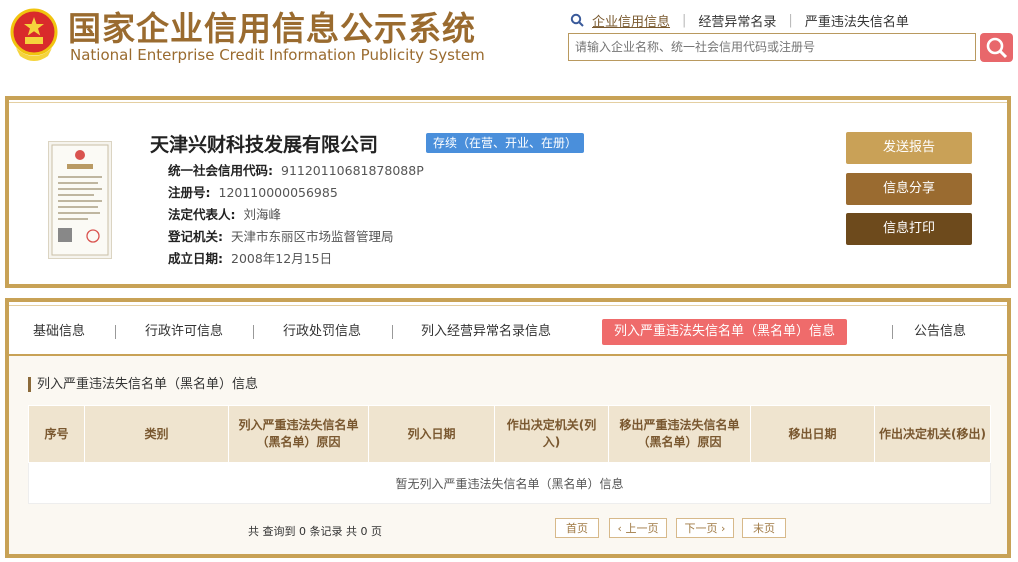  I want to click on site-title: 国家企业信用信息公示系统, so click(272, 28).